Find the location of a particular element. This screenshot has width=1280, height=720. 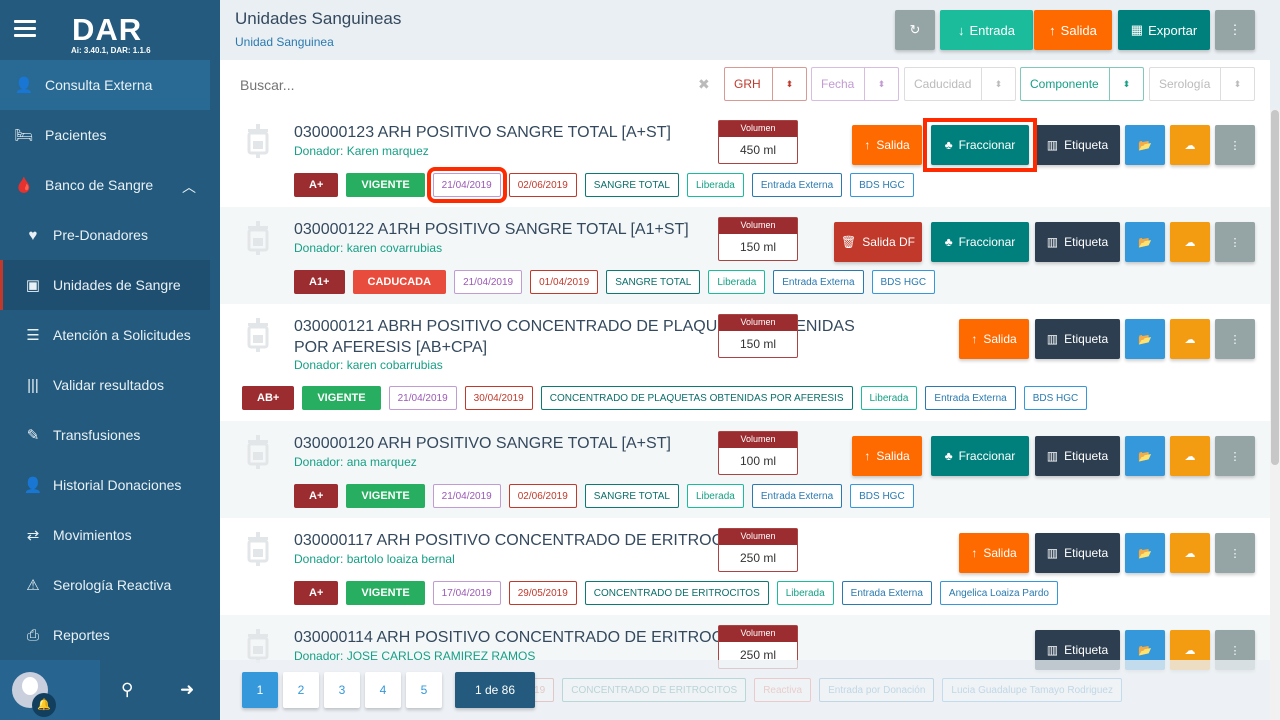

arrow-up-icon: ↑ is located at coordinates (1052, 30).